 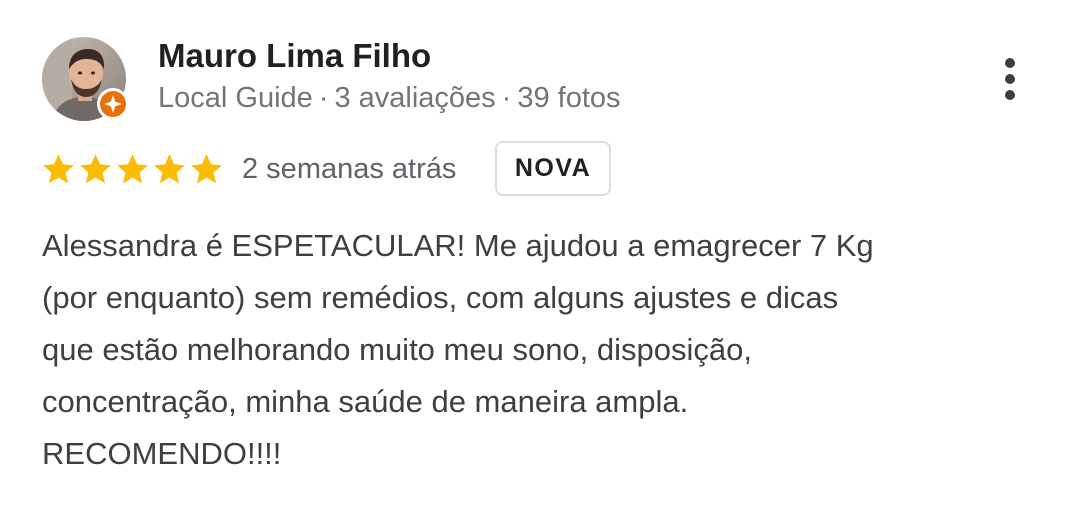 I want to click on more-options-button, so click(x=1010, y=79).